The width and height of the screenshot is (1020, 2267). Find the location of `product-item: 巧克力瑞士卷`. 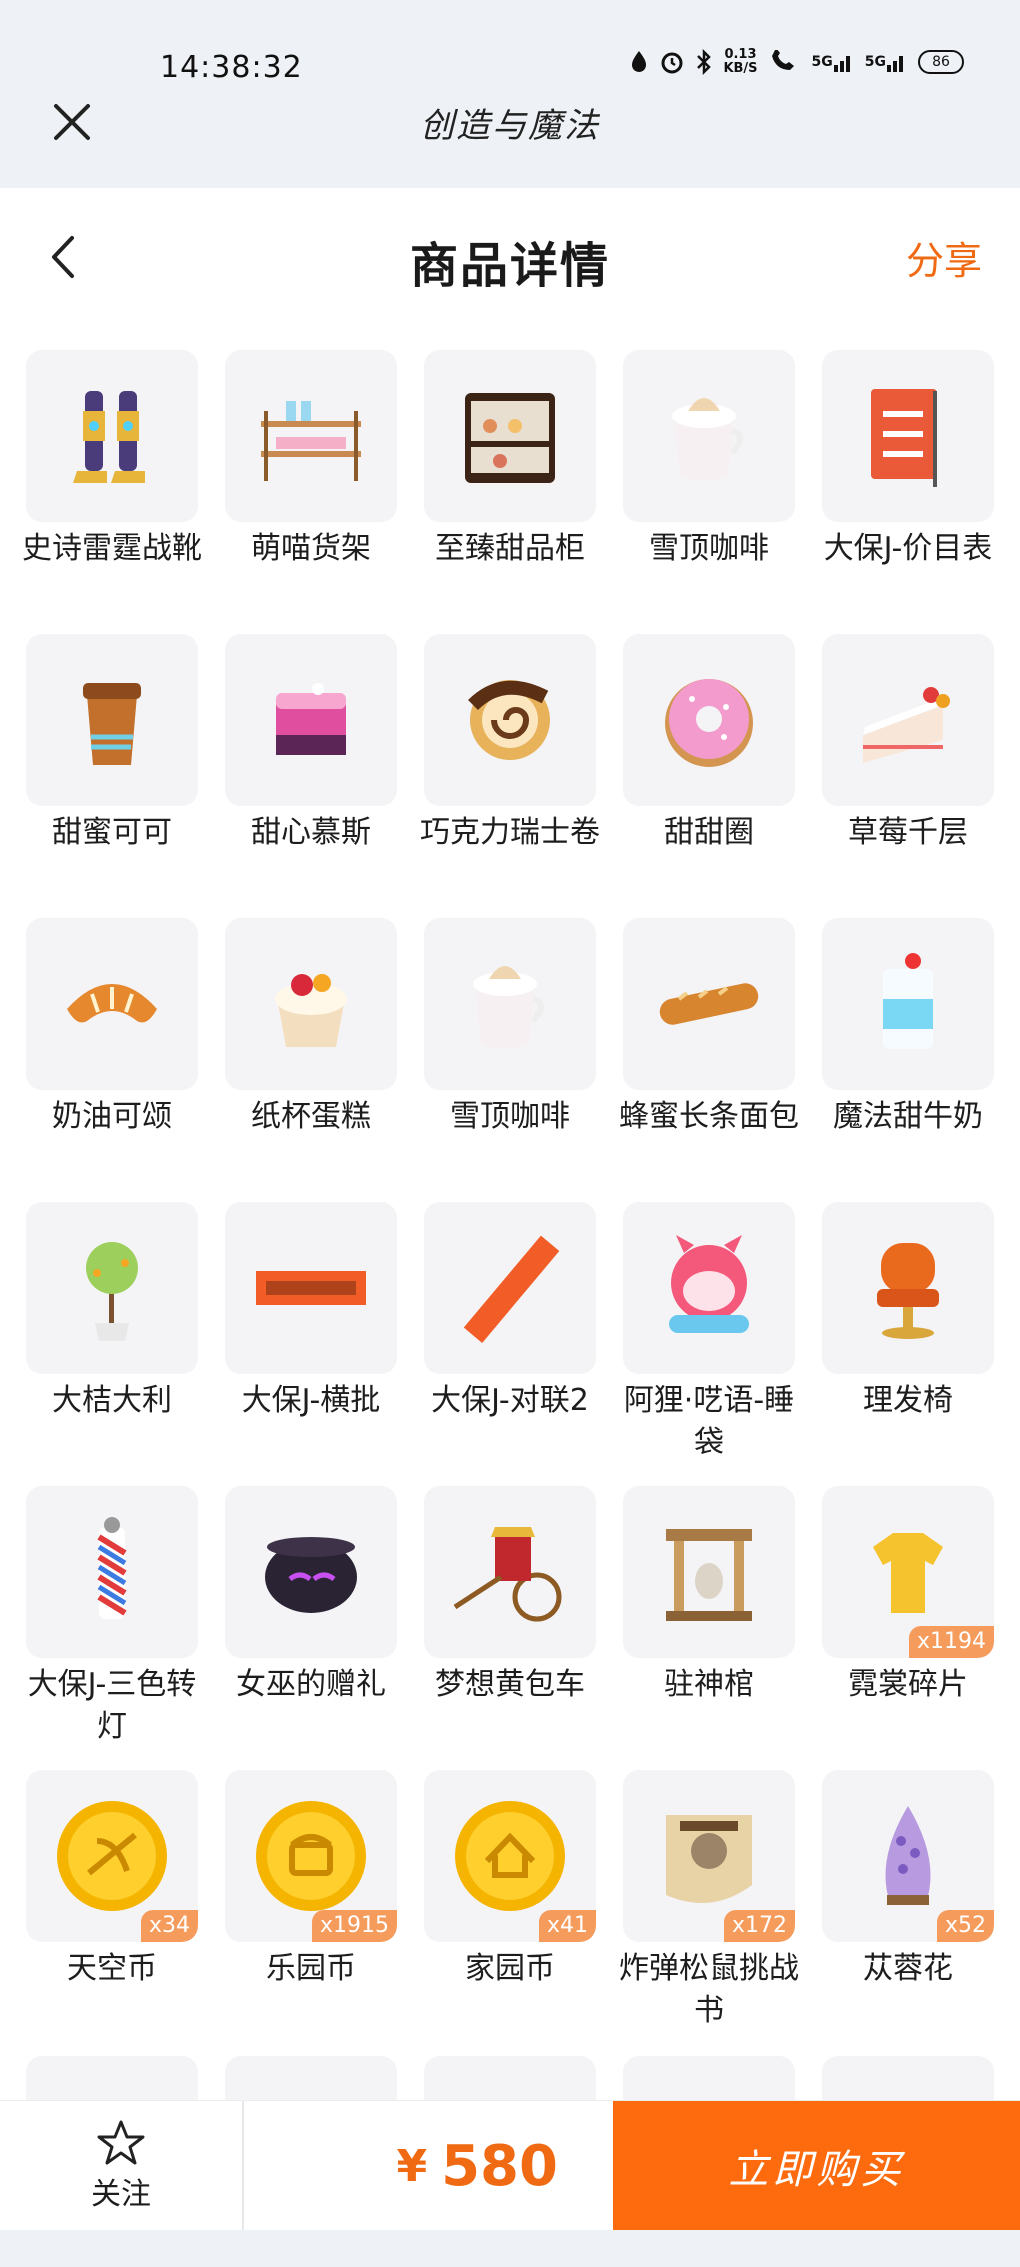

product-item: 巧克力瑞士卷 is located at coordinates (510, 776).